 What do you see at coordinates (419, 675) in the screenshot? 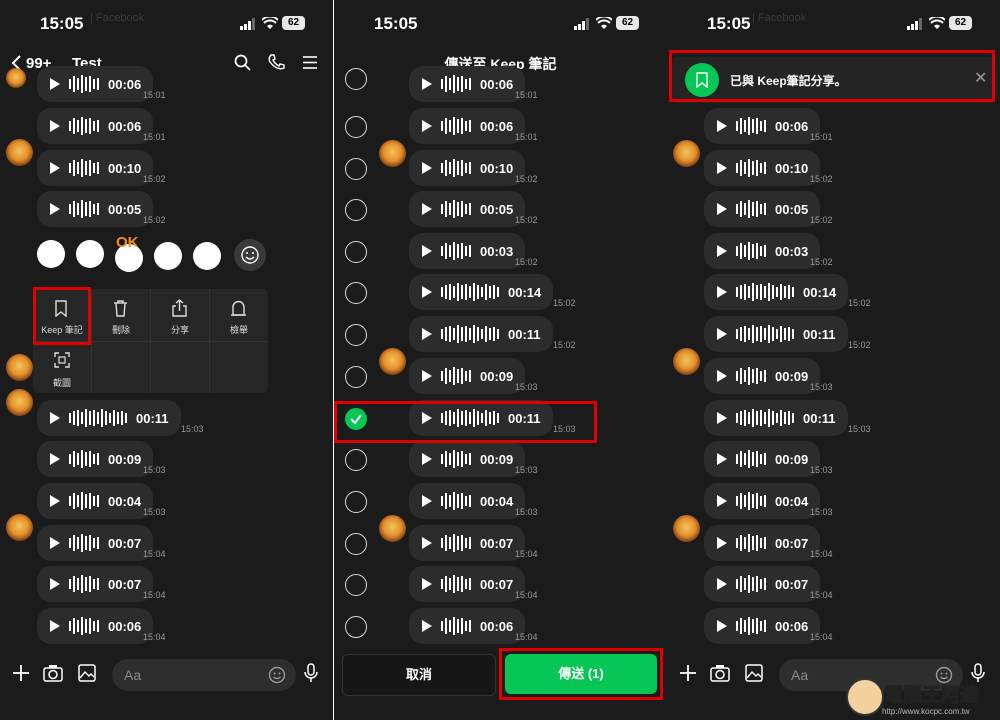
I see `cancel-button: 取消` at bounding box center [419, 675].